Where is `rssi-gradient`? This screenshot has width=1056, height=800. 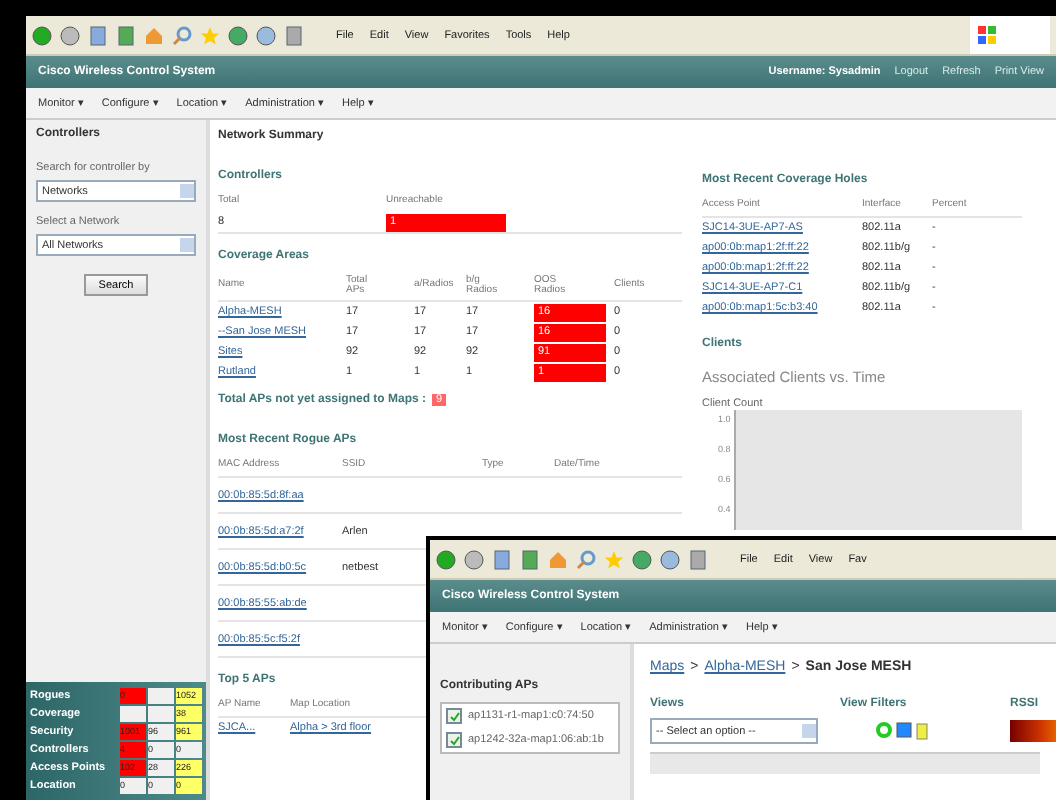 rssi-gradient is located at coordinates (1033, 731).